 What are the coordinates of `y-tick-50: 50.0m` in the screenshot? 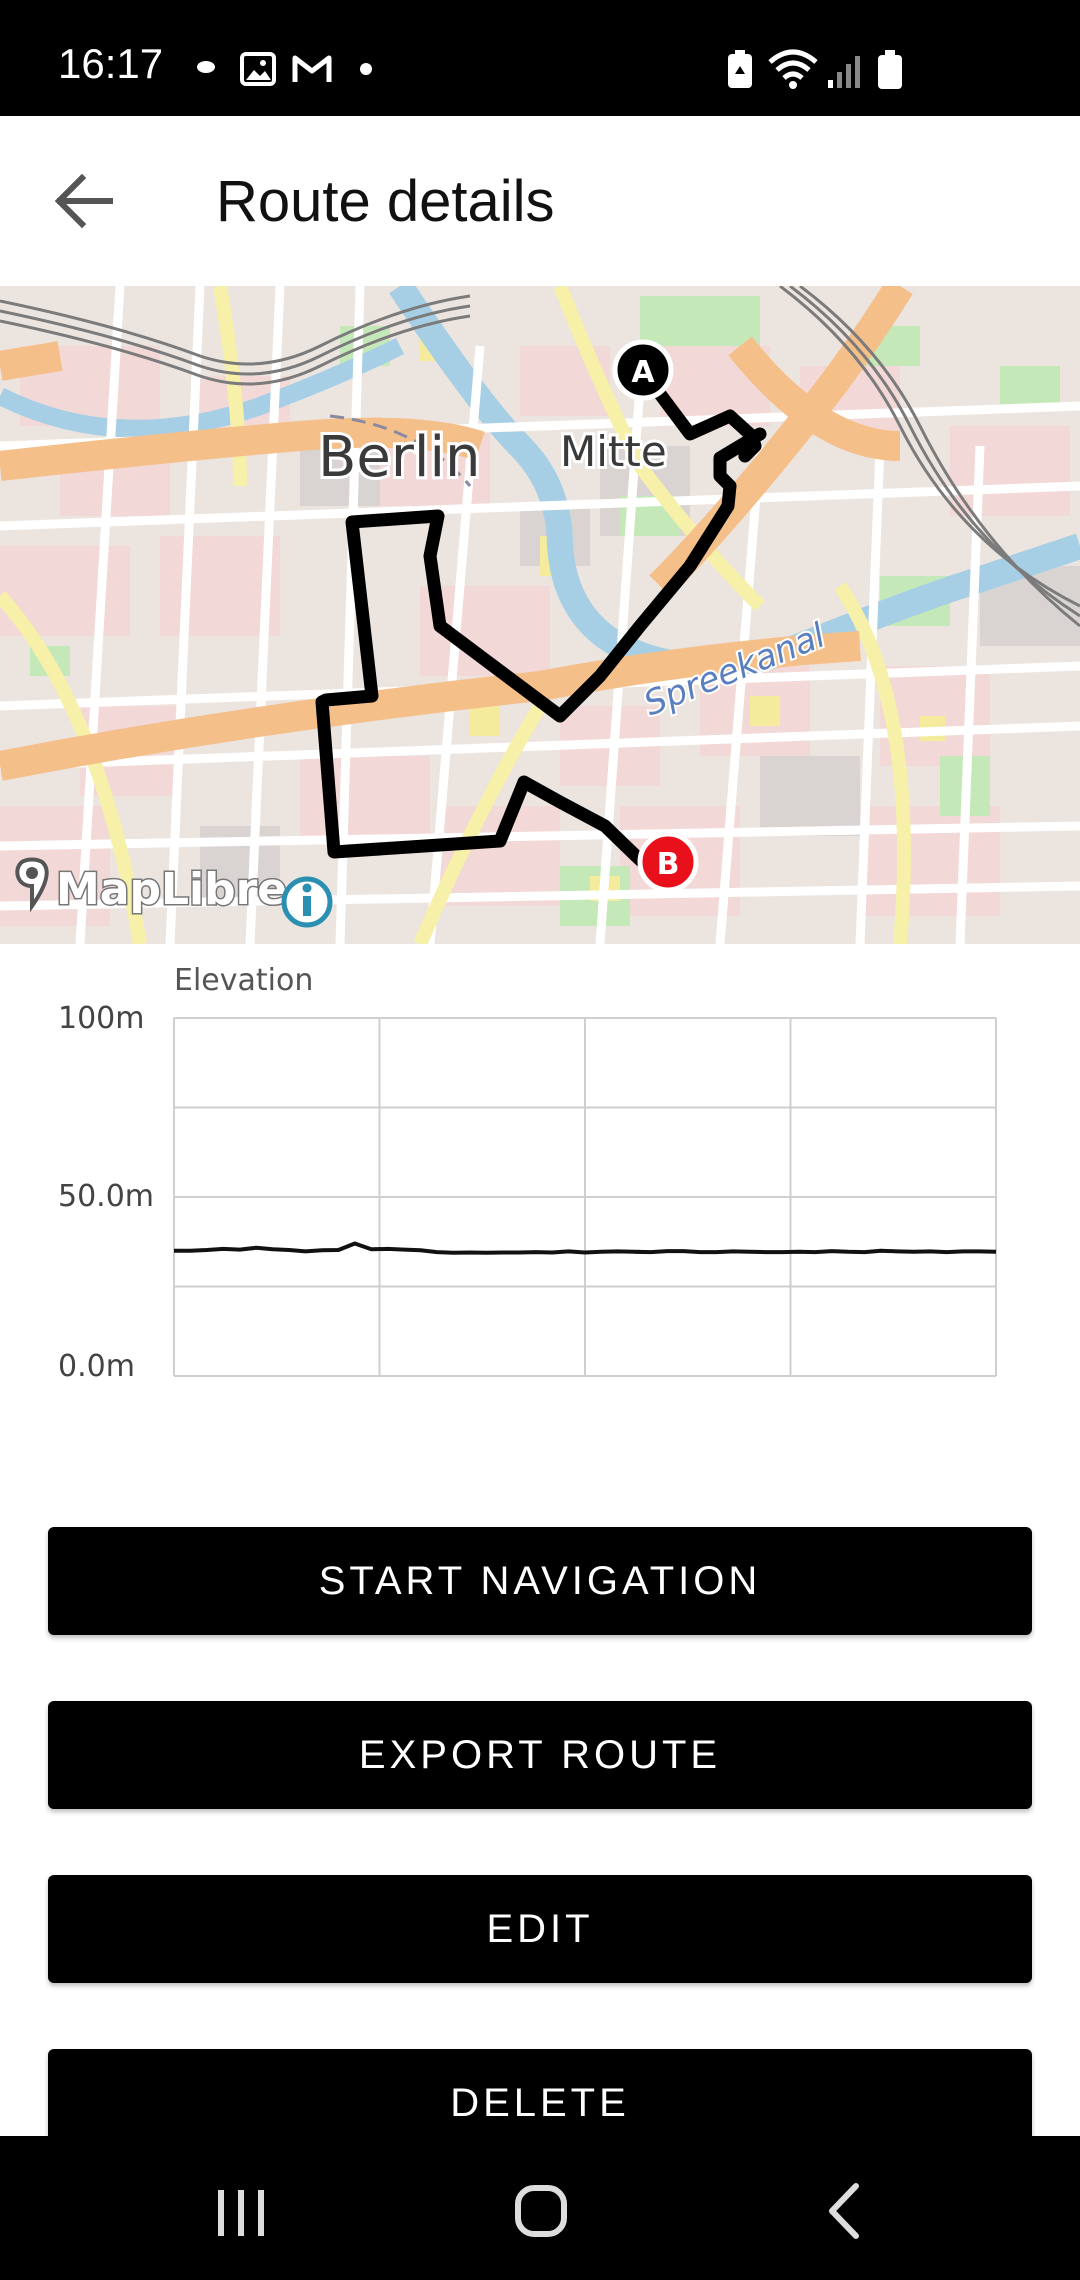 It's located at (106, 1196).